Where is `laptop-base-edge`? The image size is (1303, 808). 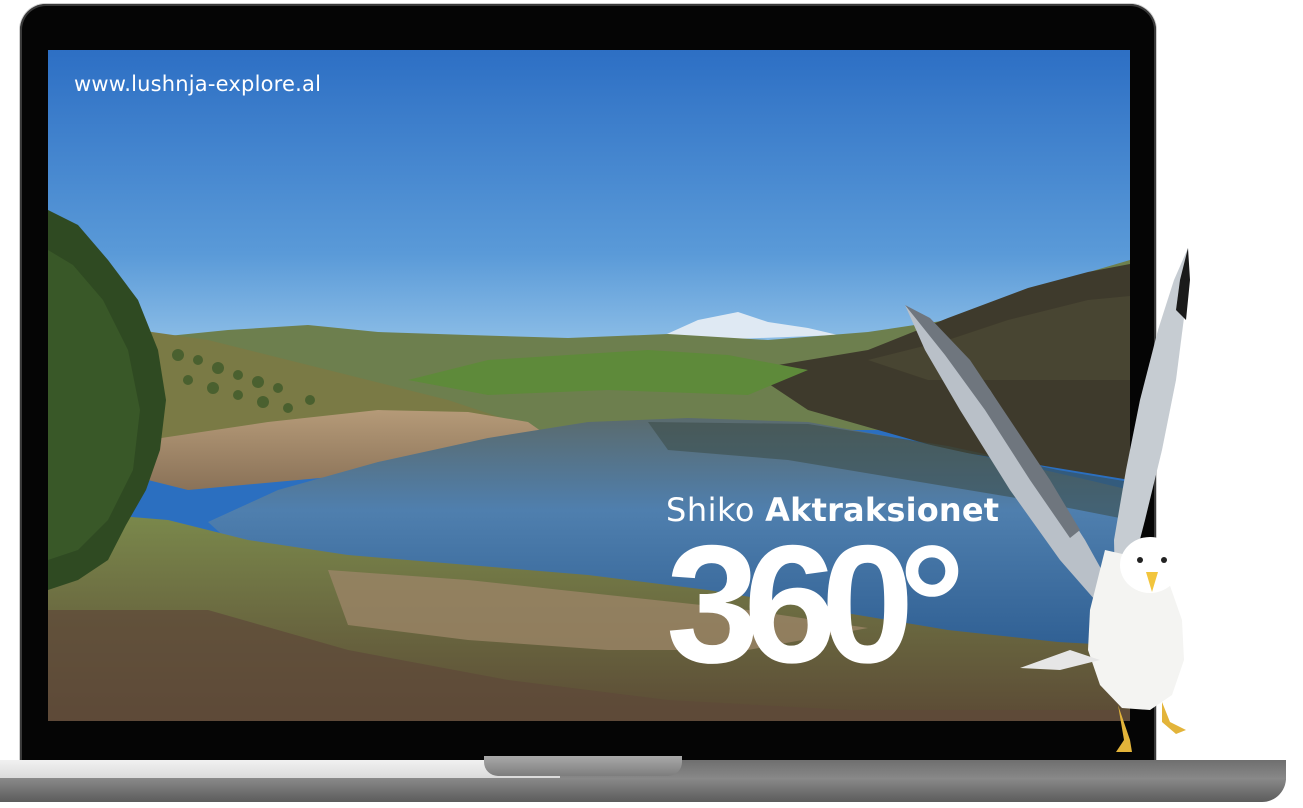 laptop-base-edge is located at coordinates (643, 790).